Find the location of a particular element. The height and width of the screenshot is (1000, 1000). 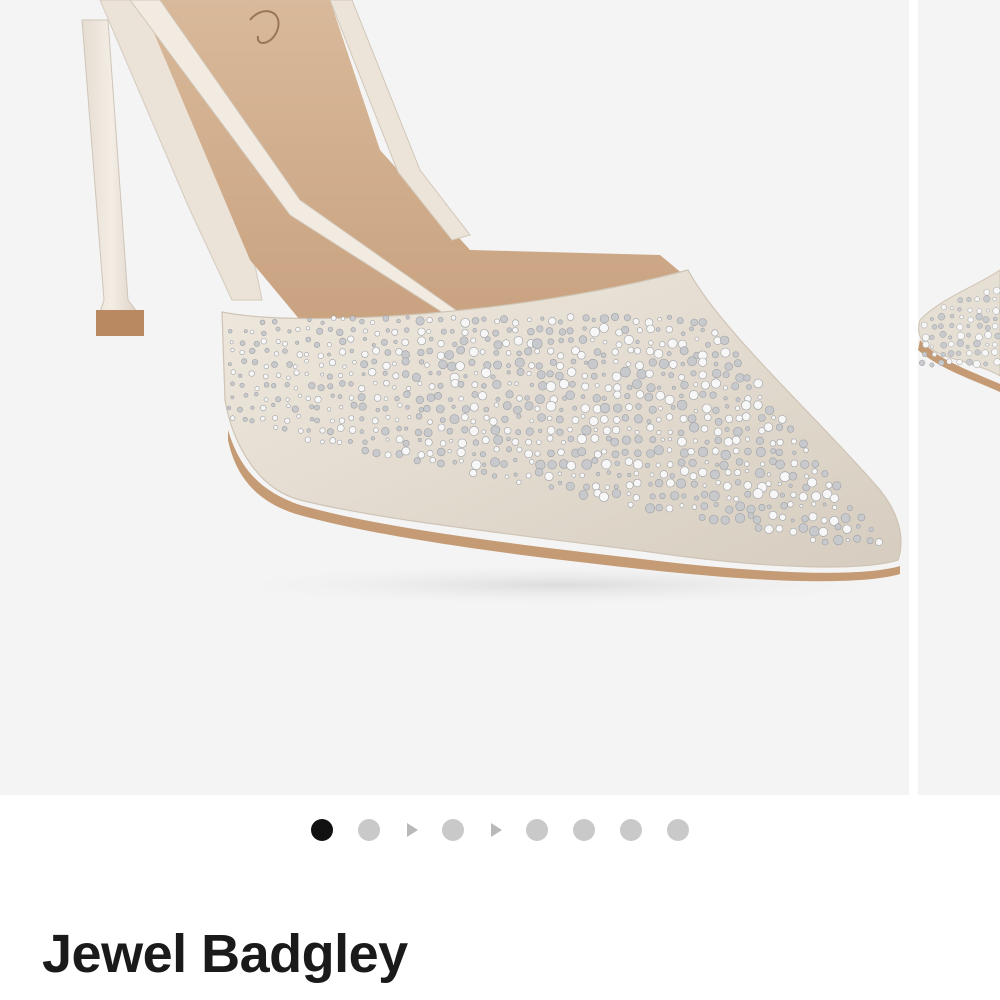

product-image-next-preview is located at coordinates (959, 397).